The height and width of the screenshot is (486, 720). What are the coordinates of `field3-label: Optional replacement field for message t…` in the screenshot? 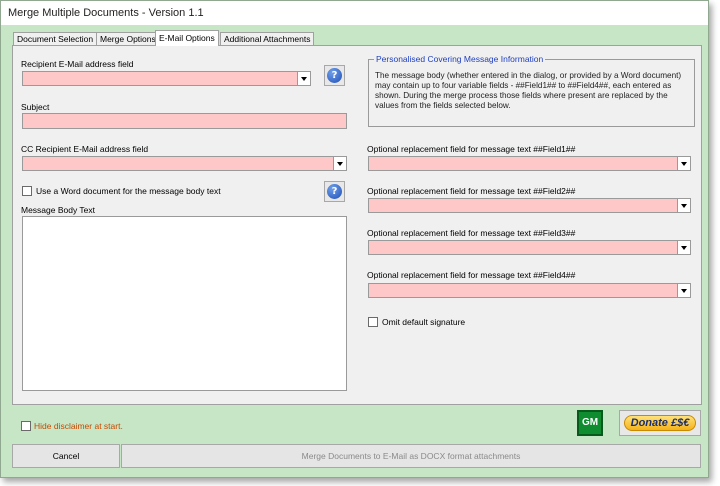 It's located at (471, 233).